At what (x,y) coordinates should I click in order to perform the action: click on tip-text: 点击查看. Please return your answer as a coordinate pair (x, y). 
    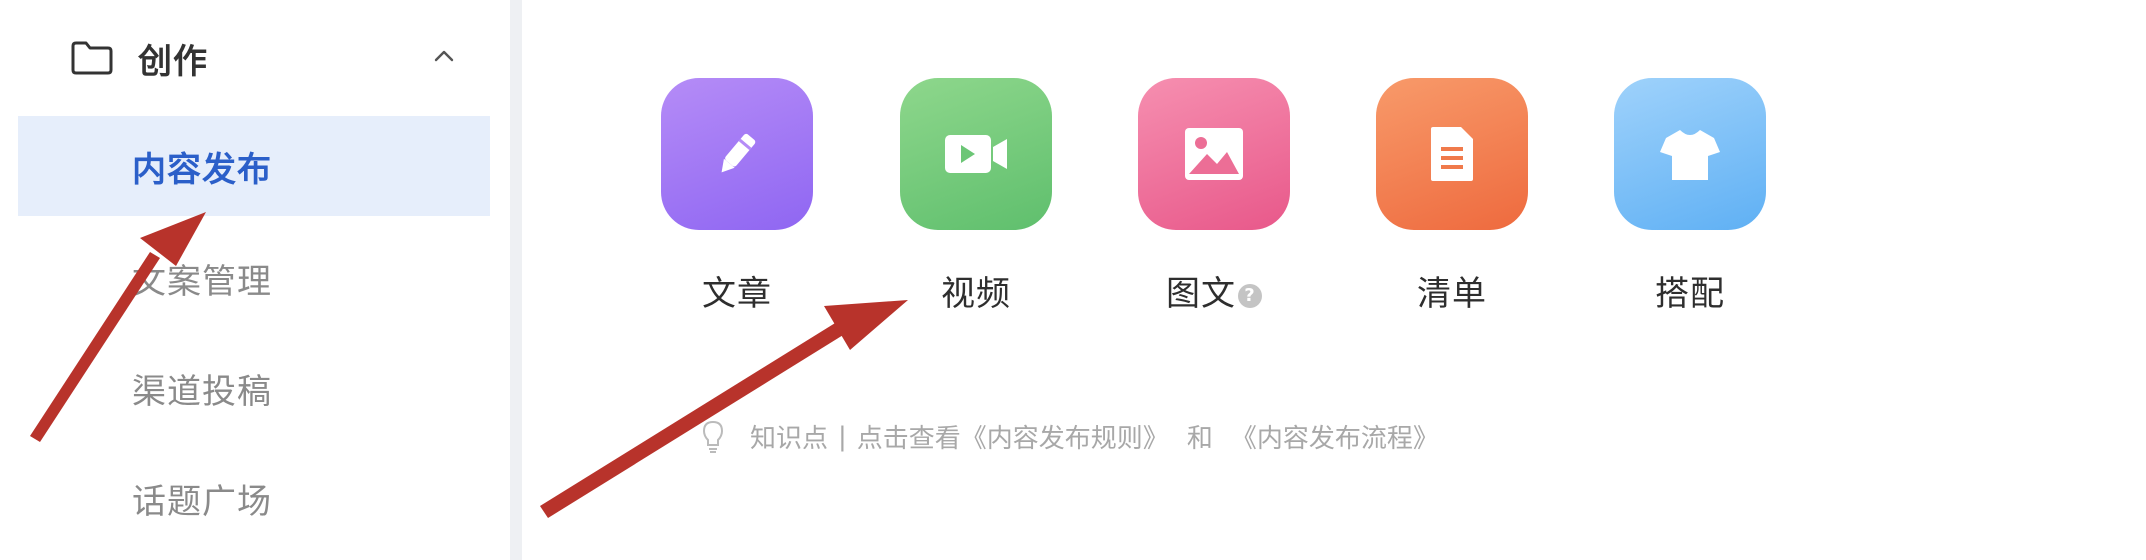
    Looking at the image, I should click on (908, 439).